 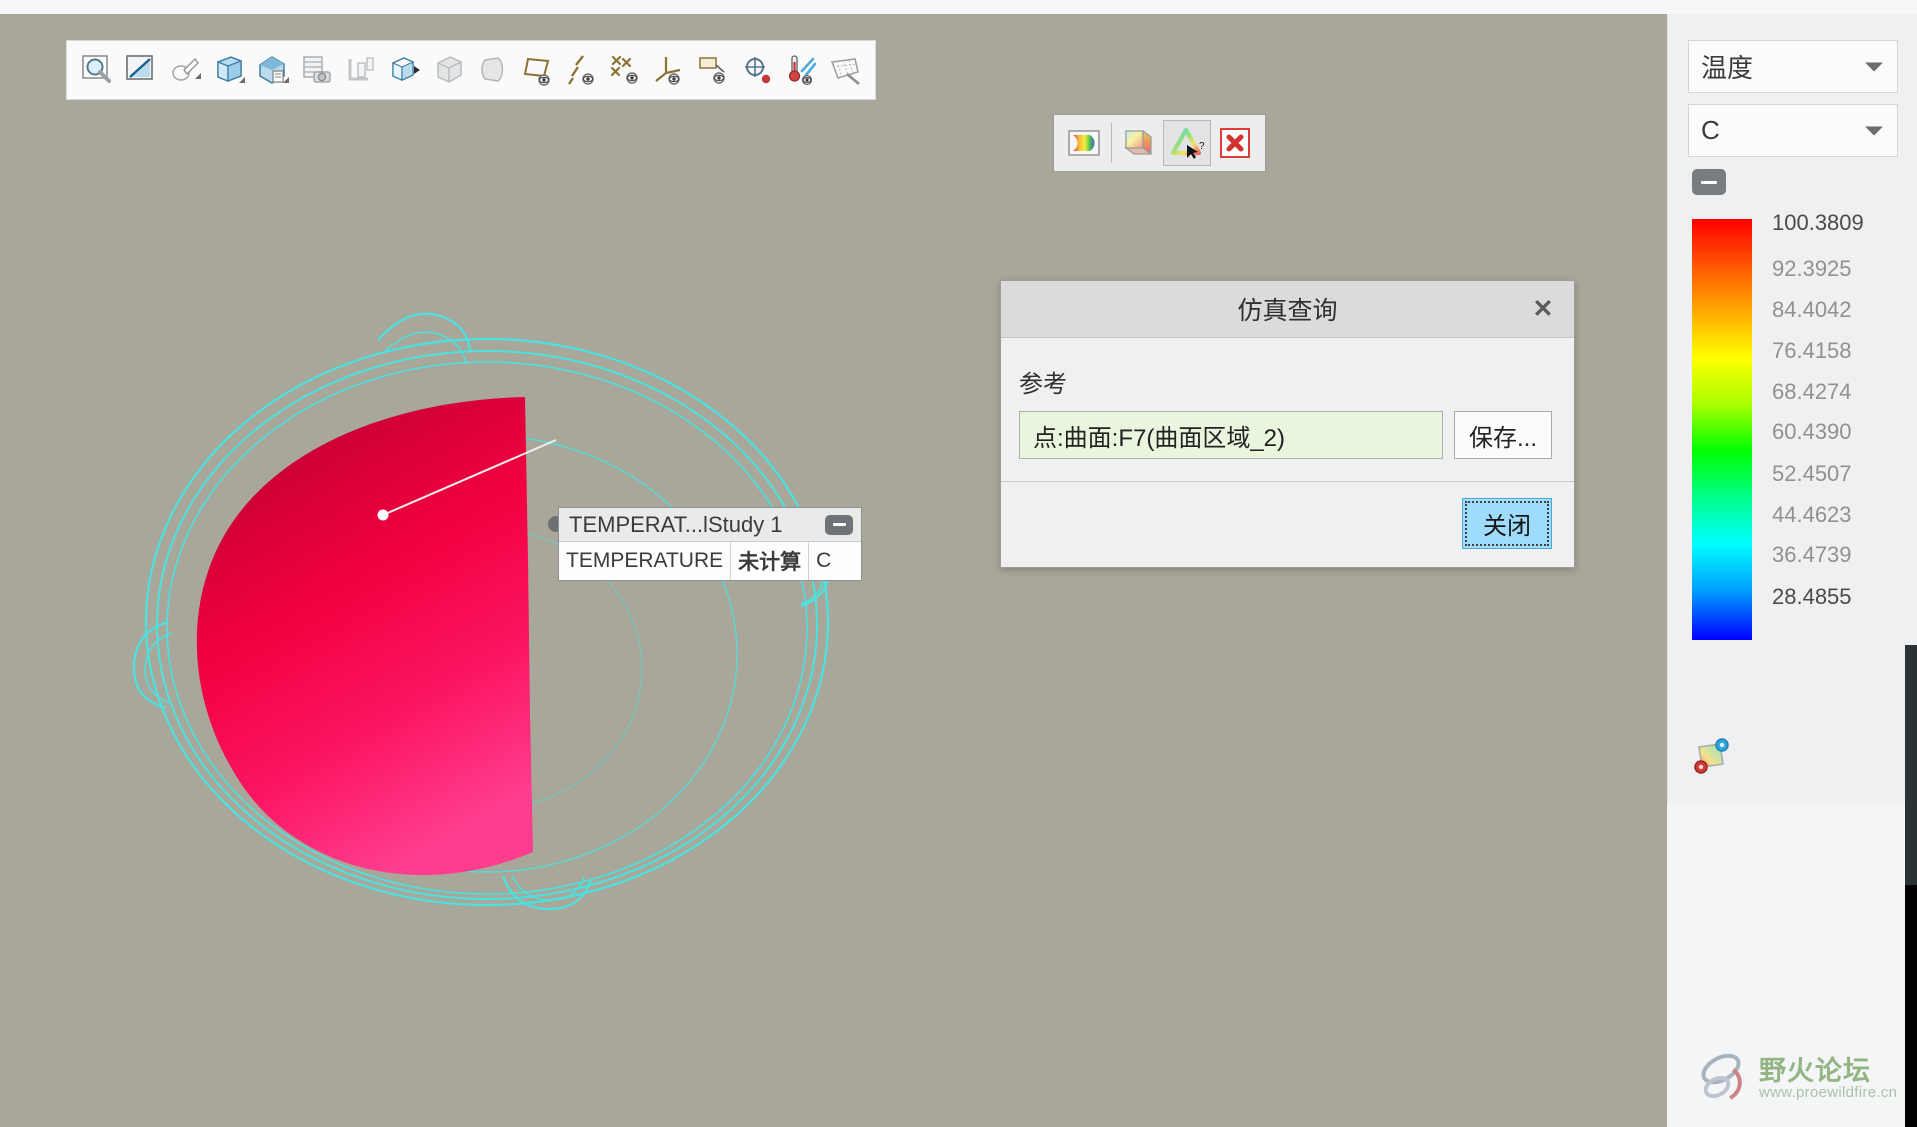 I want to click on watermark-title: 野火论坛, so click(x=1815, y=1070).